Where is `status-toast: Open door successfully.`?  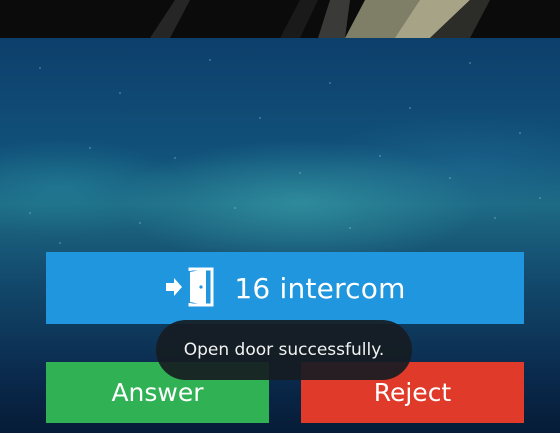
status-toast: Open door successfully. is located at coordinates (284, 350).